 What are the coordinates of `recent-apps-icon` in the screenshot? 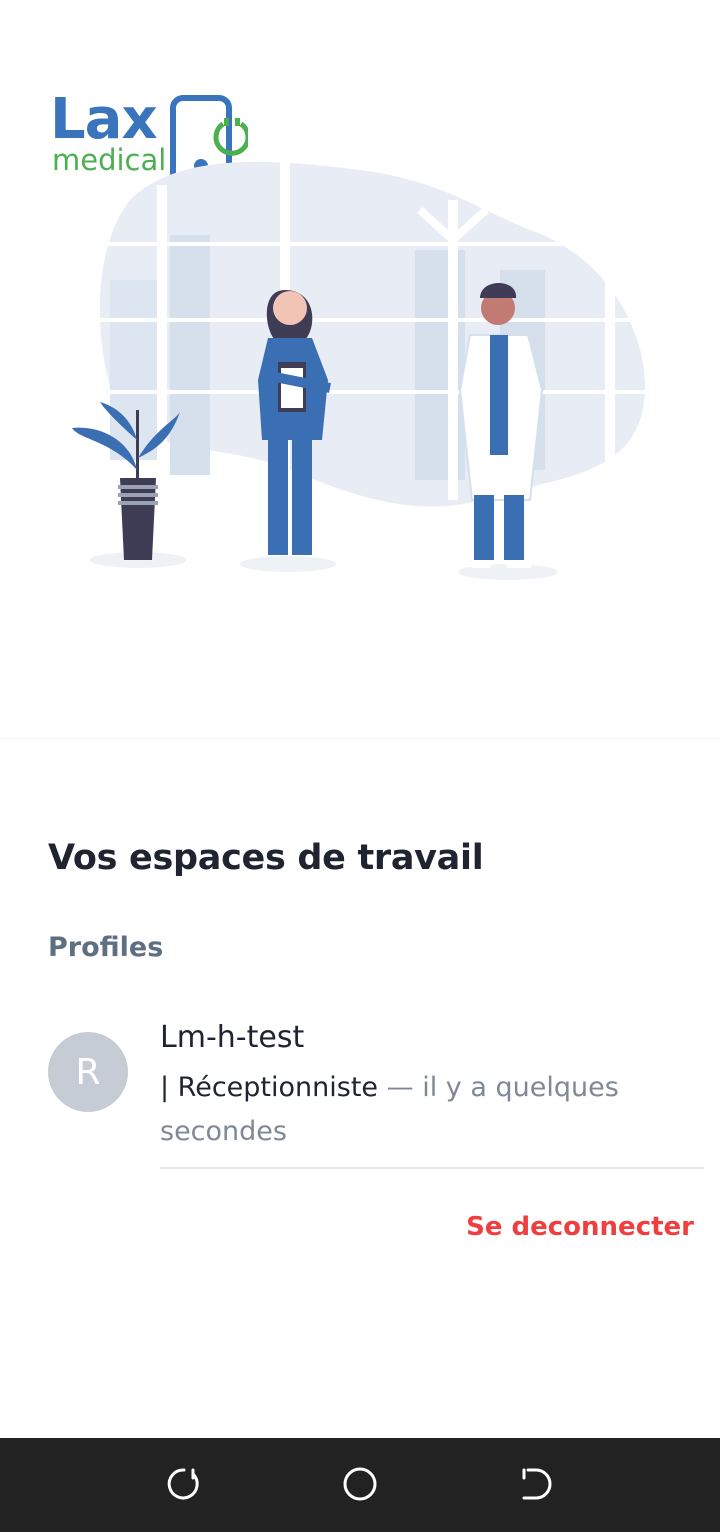 It's located at (184, 1484).